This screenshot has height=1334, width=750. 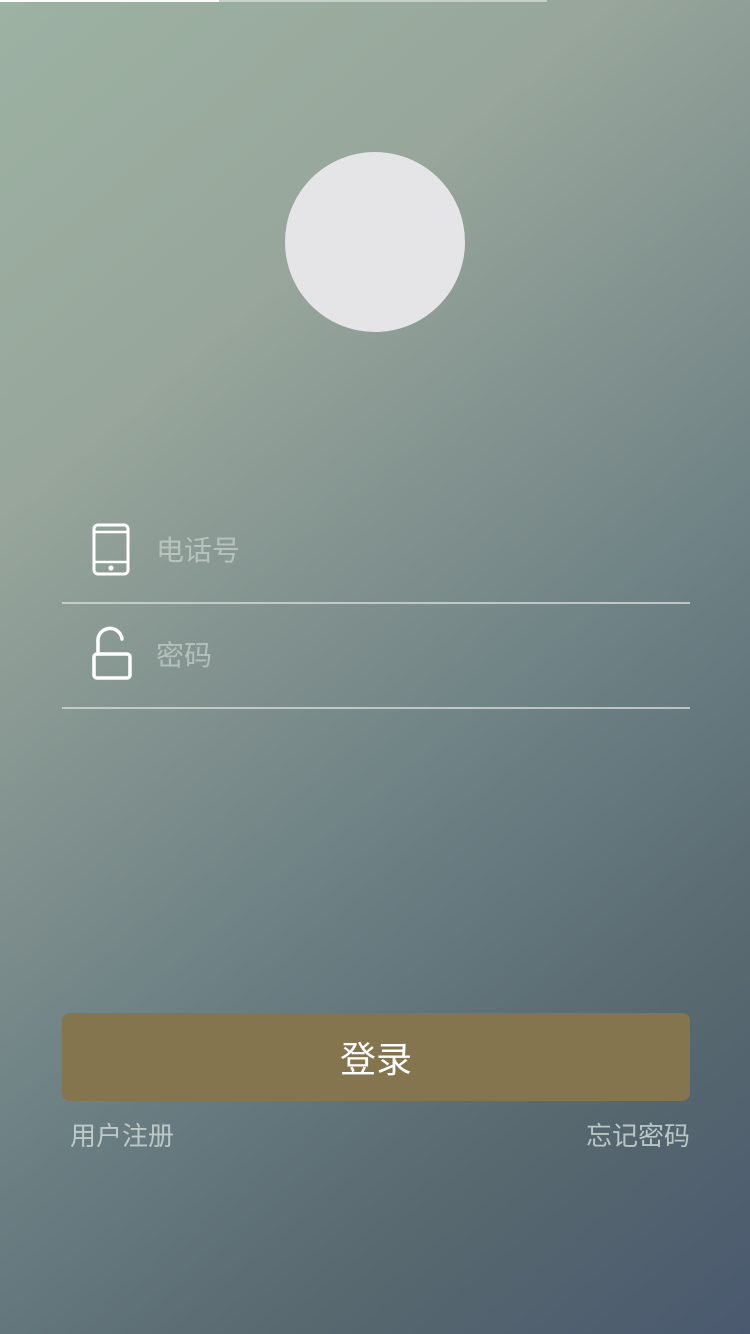 What do you see at coordinates (638, 1134) in the screenshot?
I see `forgot-password-link: 忘记密码` at bounding box center [638, 1134].